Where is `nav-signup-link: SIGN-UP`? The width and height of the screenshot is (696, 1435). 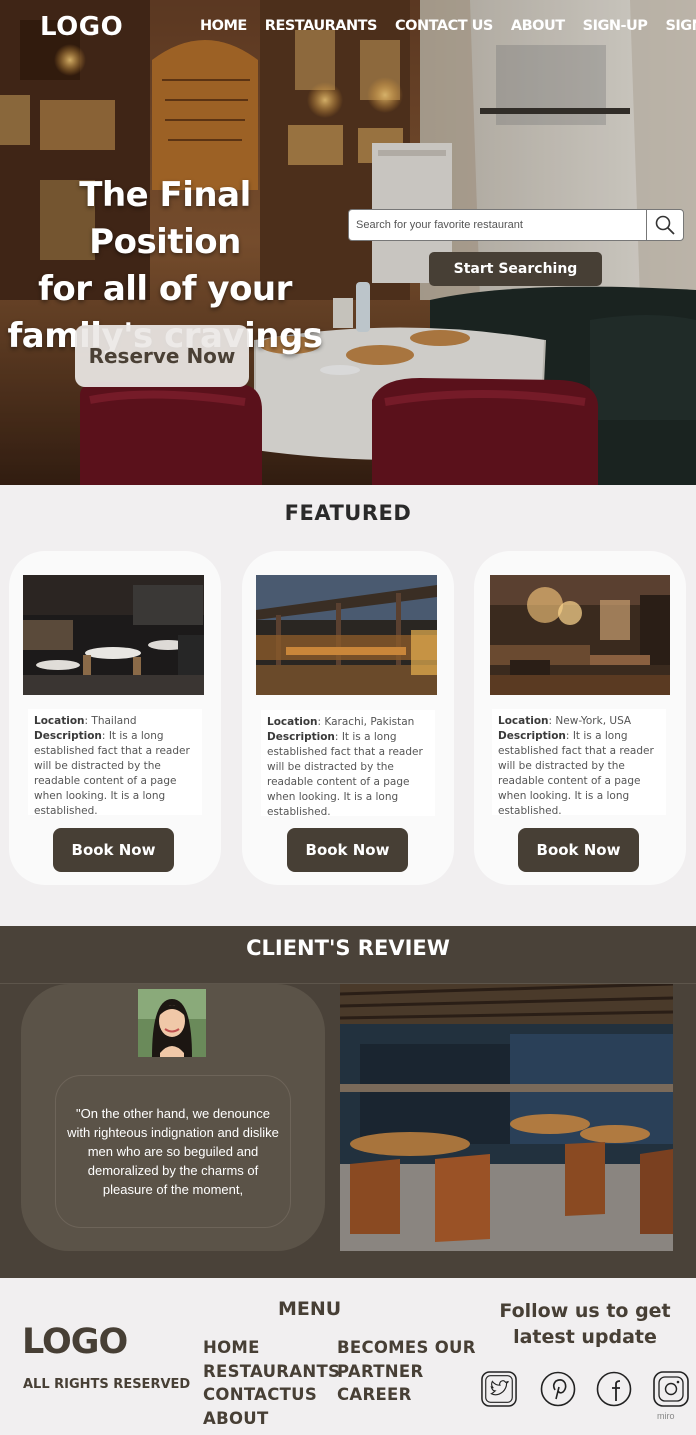
nav-signup-link: SIGN-UP is located at coordinates (615, 26).